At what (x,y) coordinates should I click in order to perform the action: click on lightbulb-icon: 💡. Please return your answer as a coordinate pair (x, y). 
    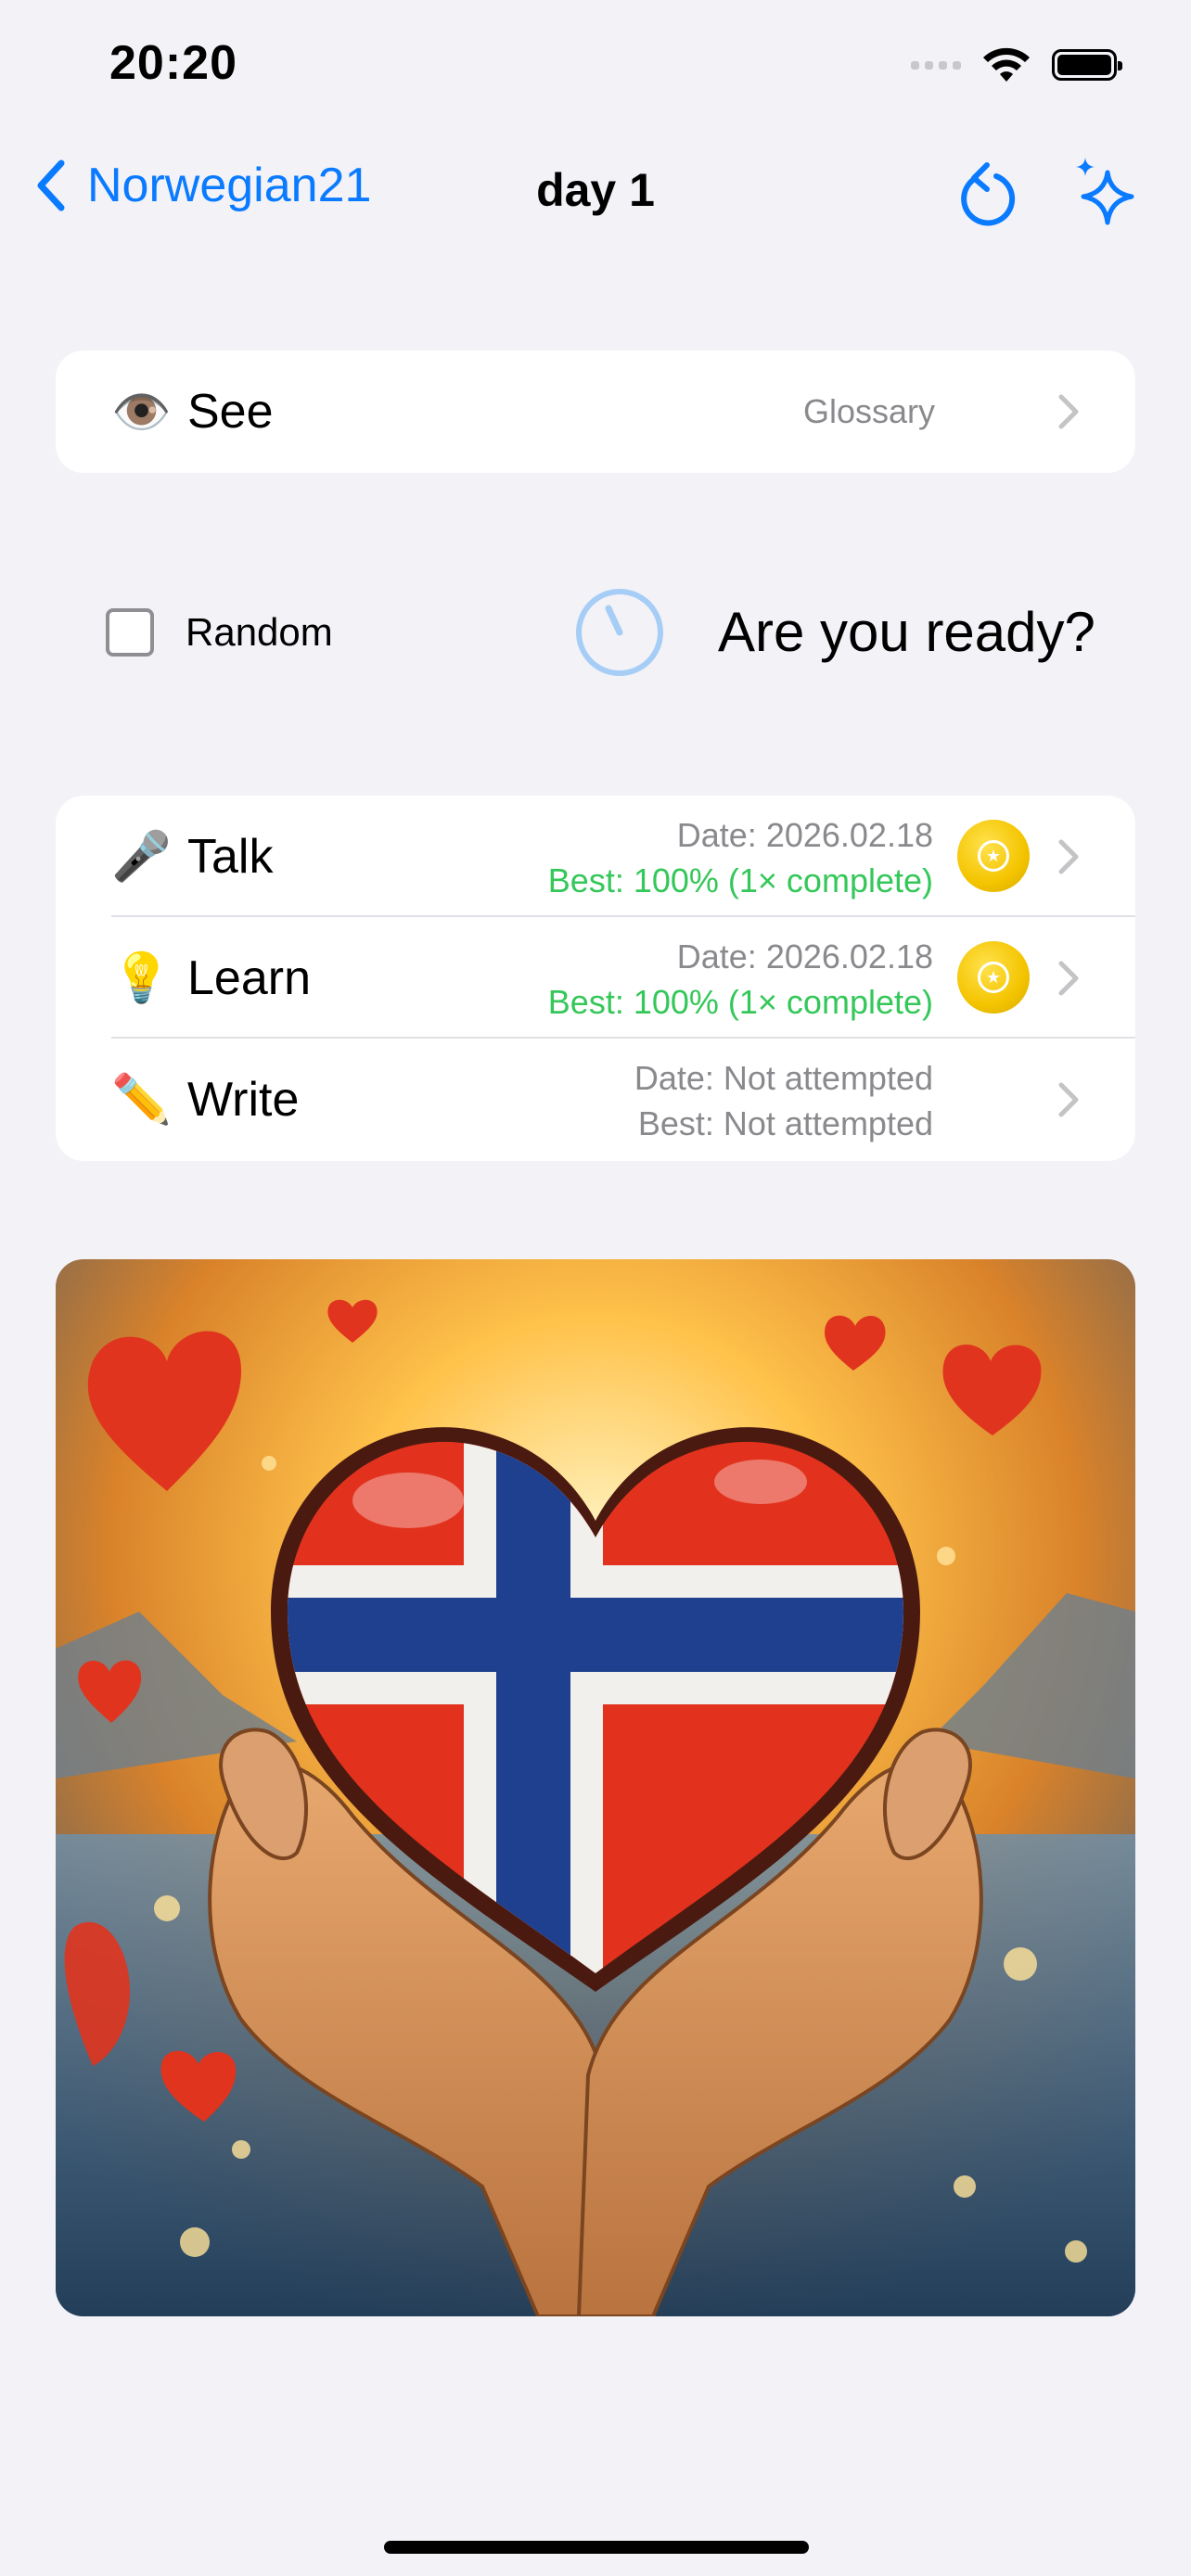
    Looking at the image, I should click on (141, 978).